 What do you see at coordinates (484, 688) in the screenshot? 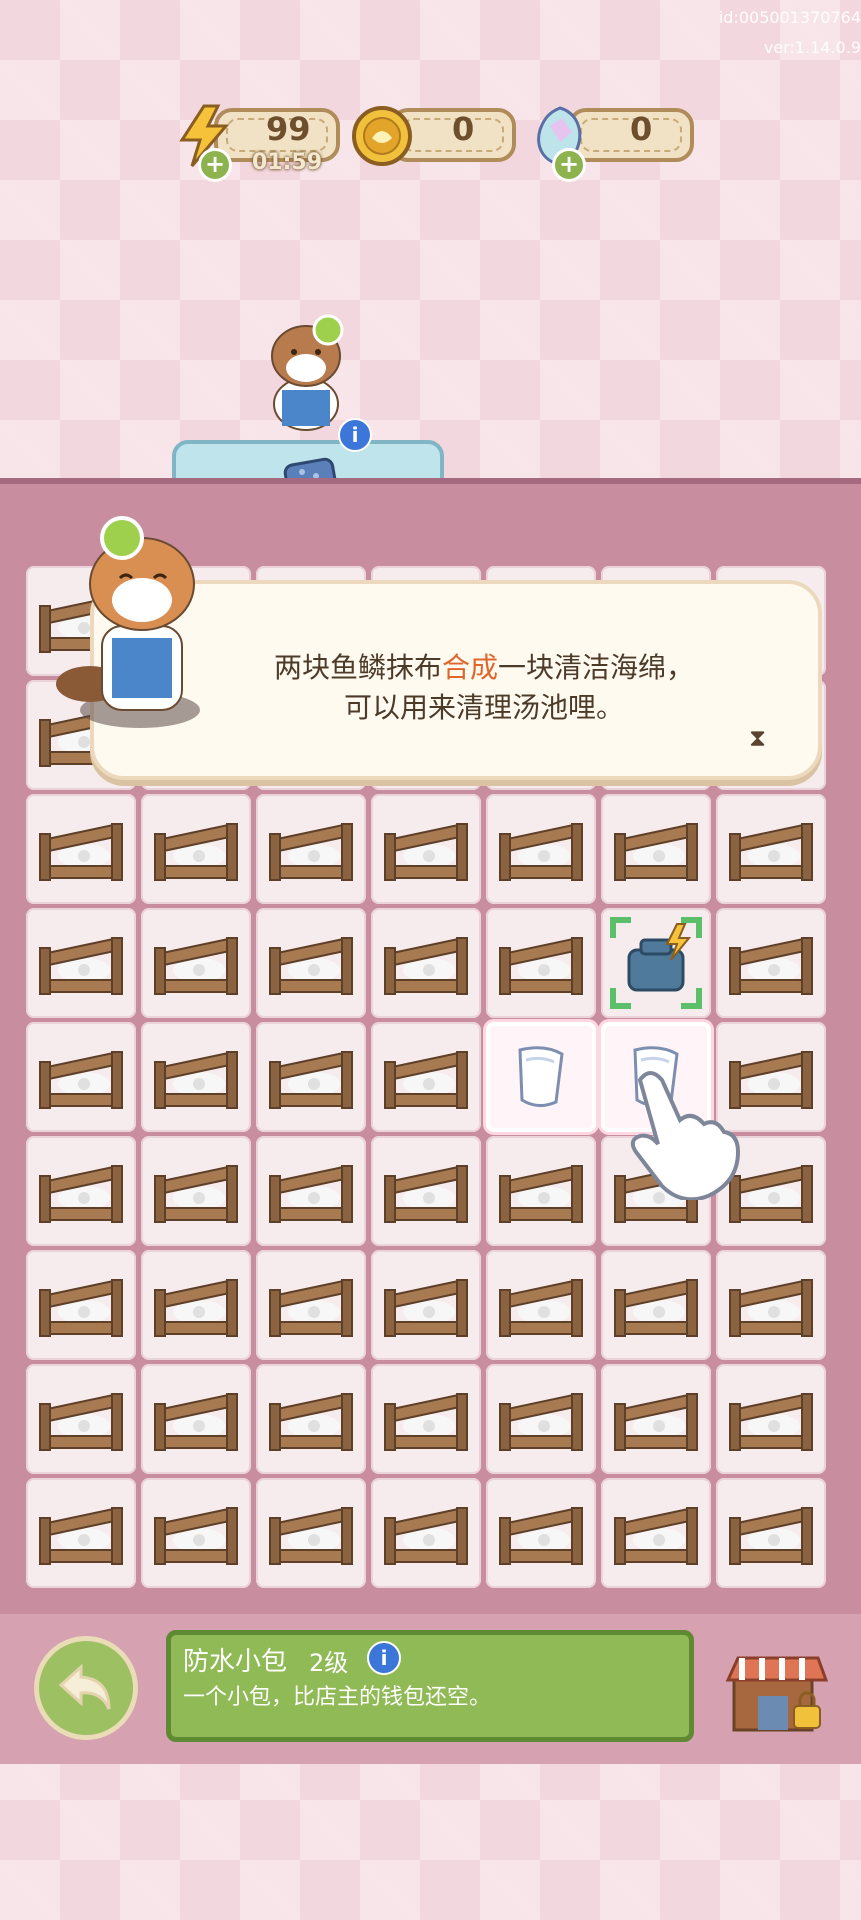
I see `dialog-text: 两块鱼鳞抹布合成一块清洁海绵， 可以用来清理汤池哩。` at bounding box center [484, 688].